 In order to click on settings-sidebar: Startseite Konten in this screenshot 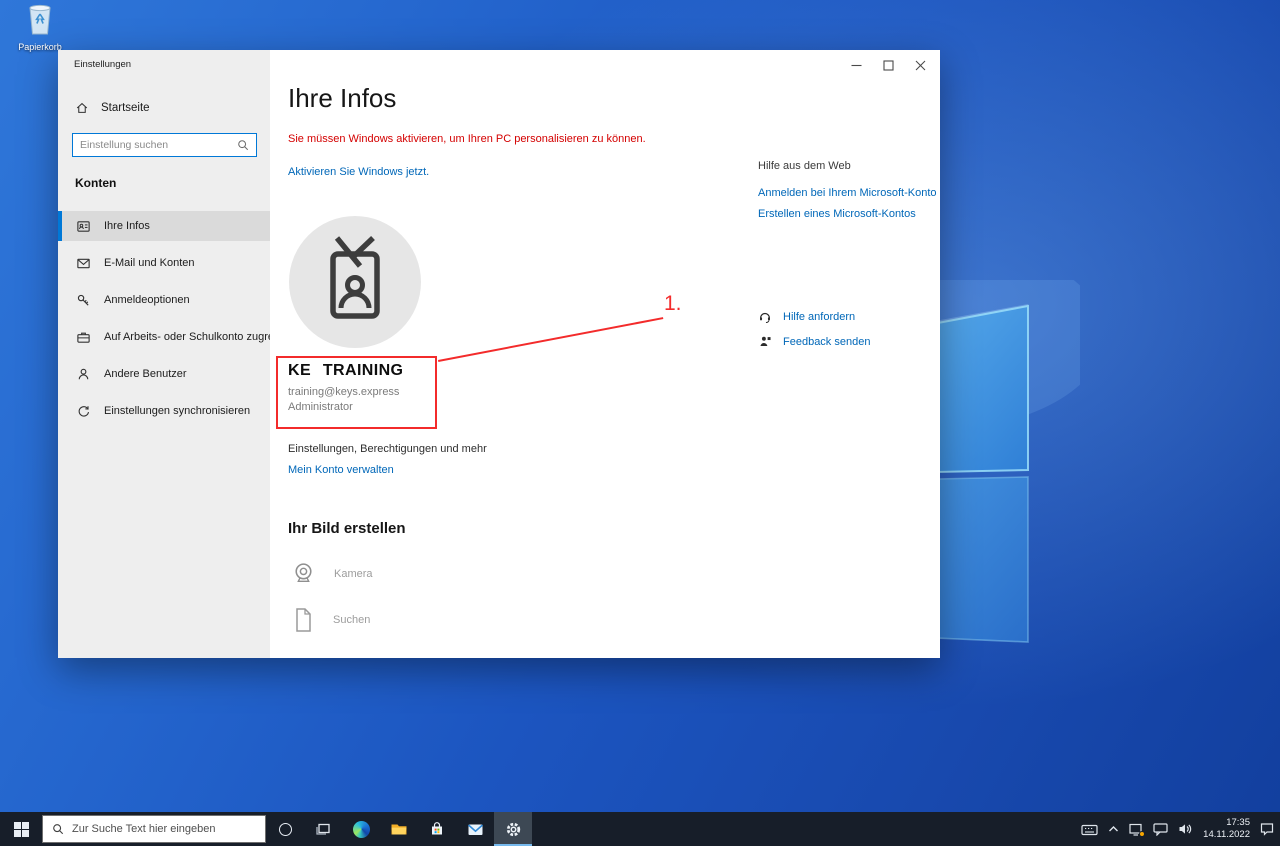, I will do `click(175, 354)`.